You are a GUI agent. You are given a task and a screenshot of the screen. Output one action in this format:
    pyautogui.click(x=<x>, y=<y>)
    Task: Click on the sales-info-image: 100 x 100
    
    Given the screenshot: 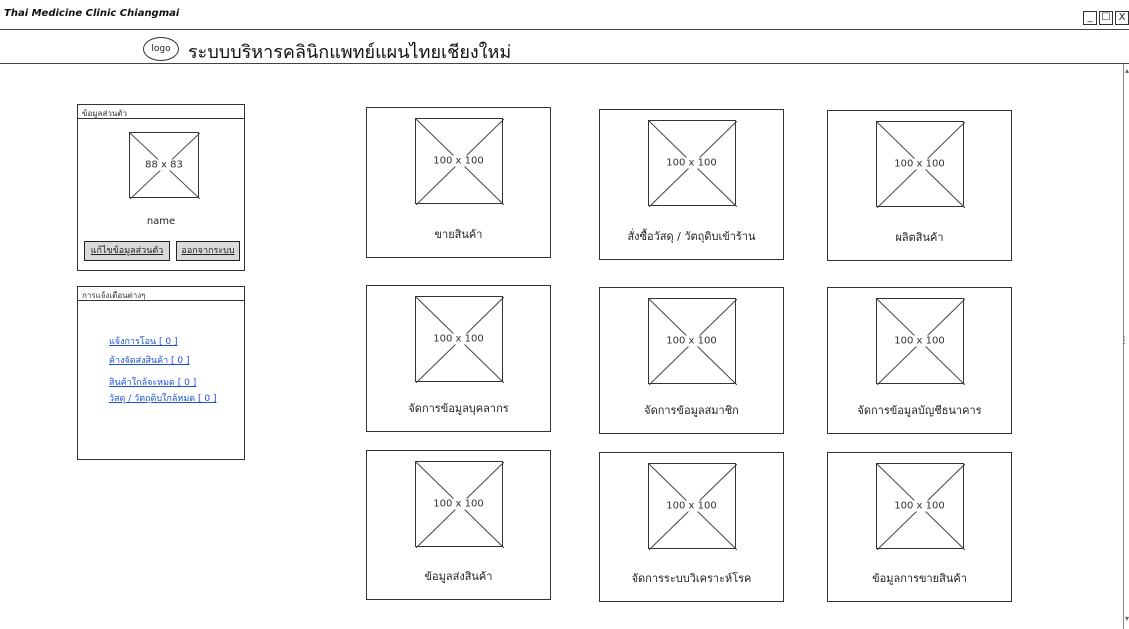 What is the action you would take?
    pyautogui.click(x=920, y=506)
    